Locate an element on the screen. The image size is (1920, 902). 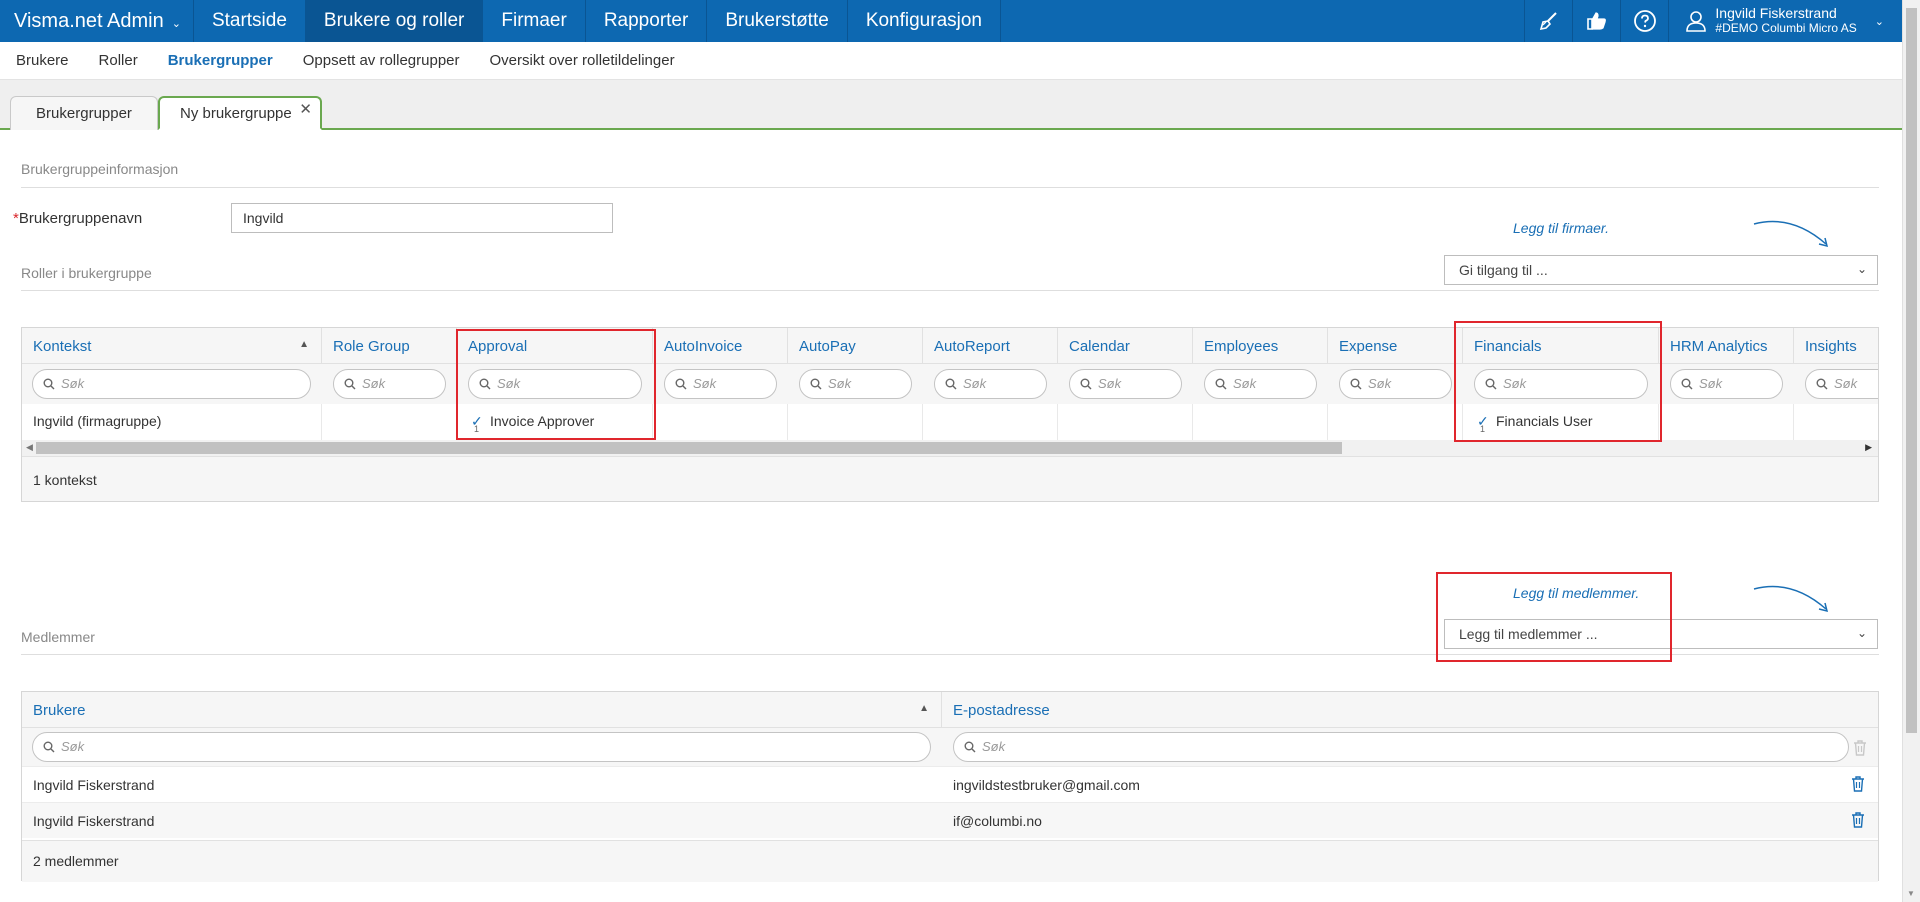
column-header-e-postadresse: E-postadresse is located at coordinates (1410, 710).